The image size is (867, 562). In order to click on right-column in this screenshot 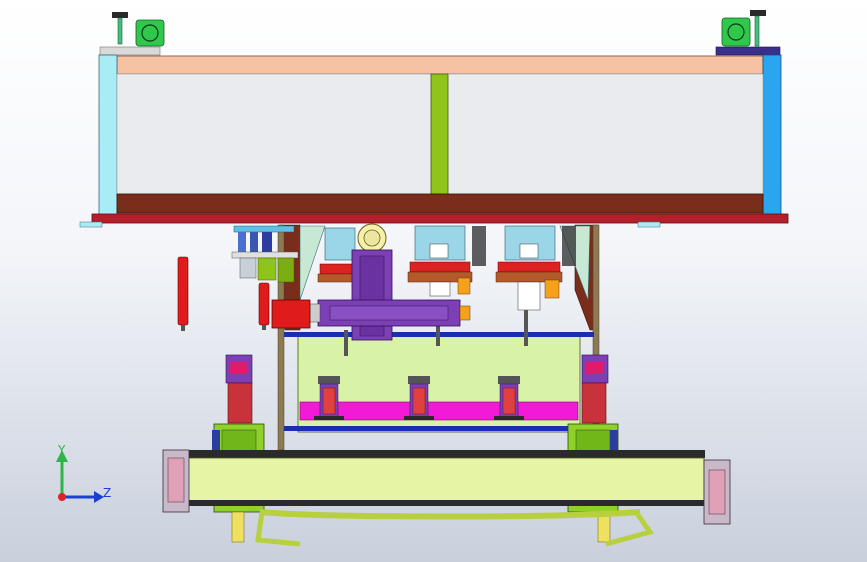, I will do `click(772, 135)`.